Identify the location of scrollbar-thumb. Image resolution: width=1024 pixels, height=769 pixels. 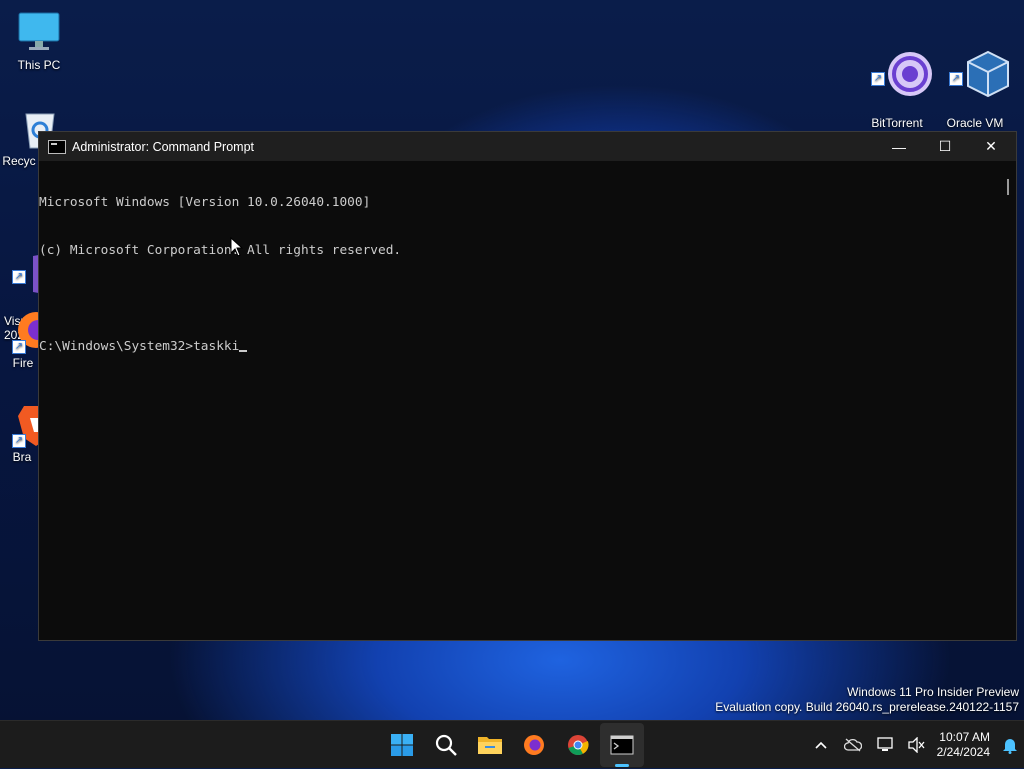
(1008, 187).